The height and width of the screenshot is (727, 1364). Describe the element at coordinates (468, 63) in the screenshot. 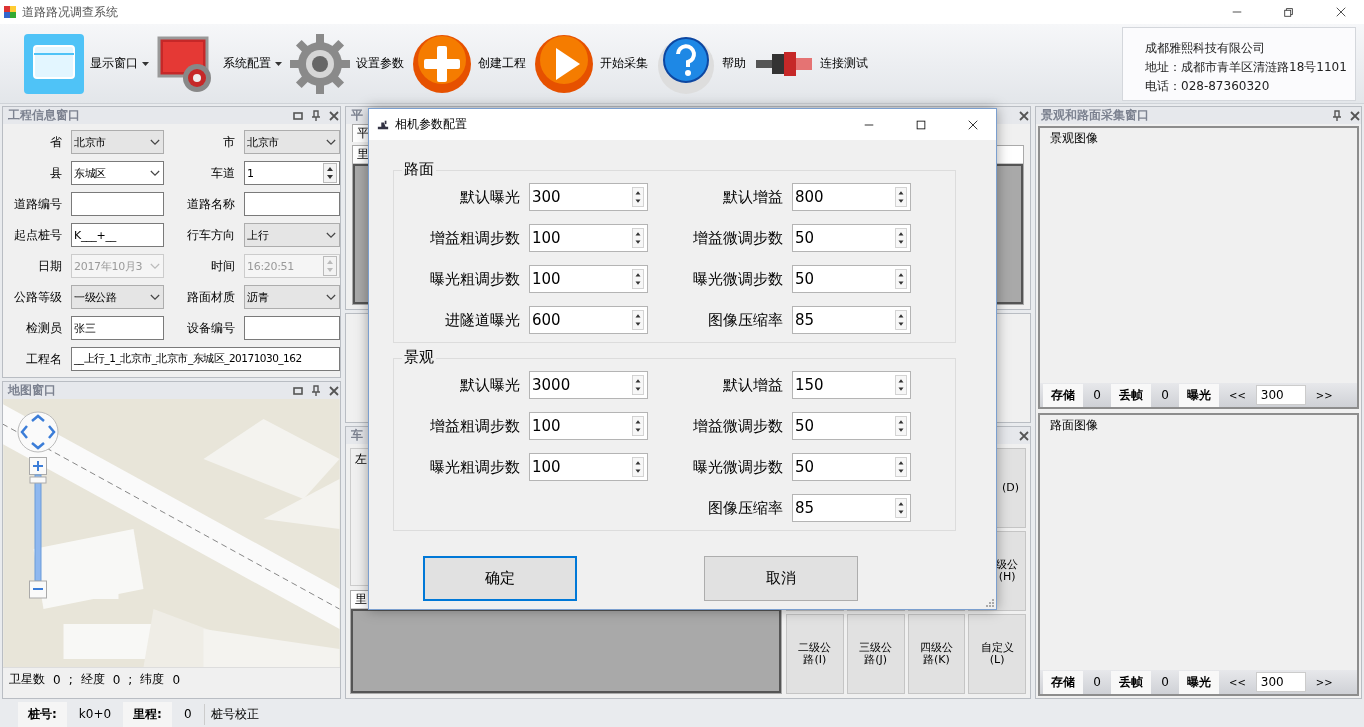

I see `toolbar-button: 创建工程` at that location.